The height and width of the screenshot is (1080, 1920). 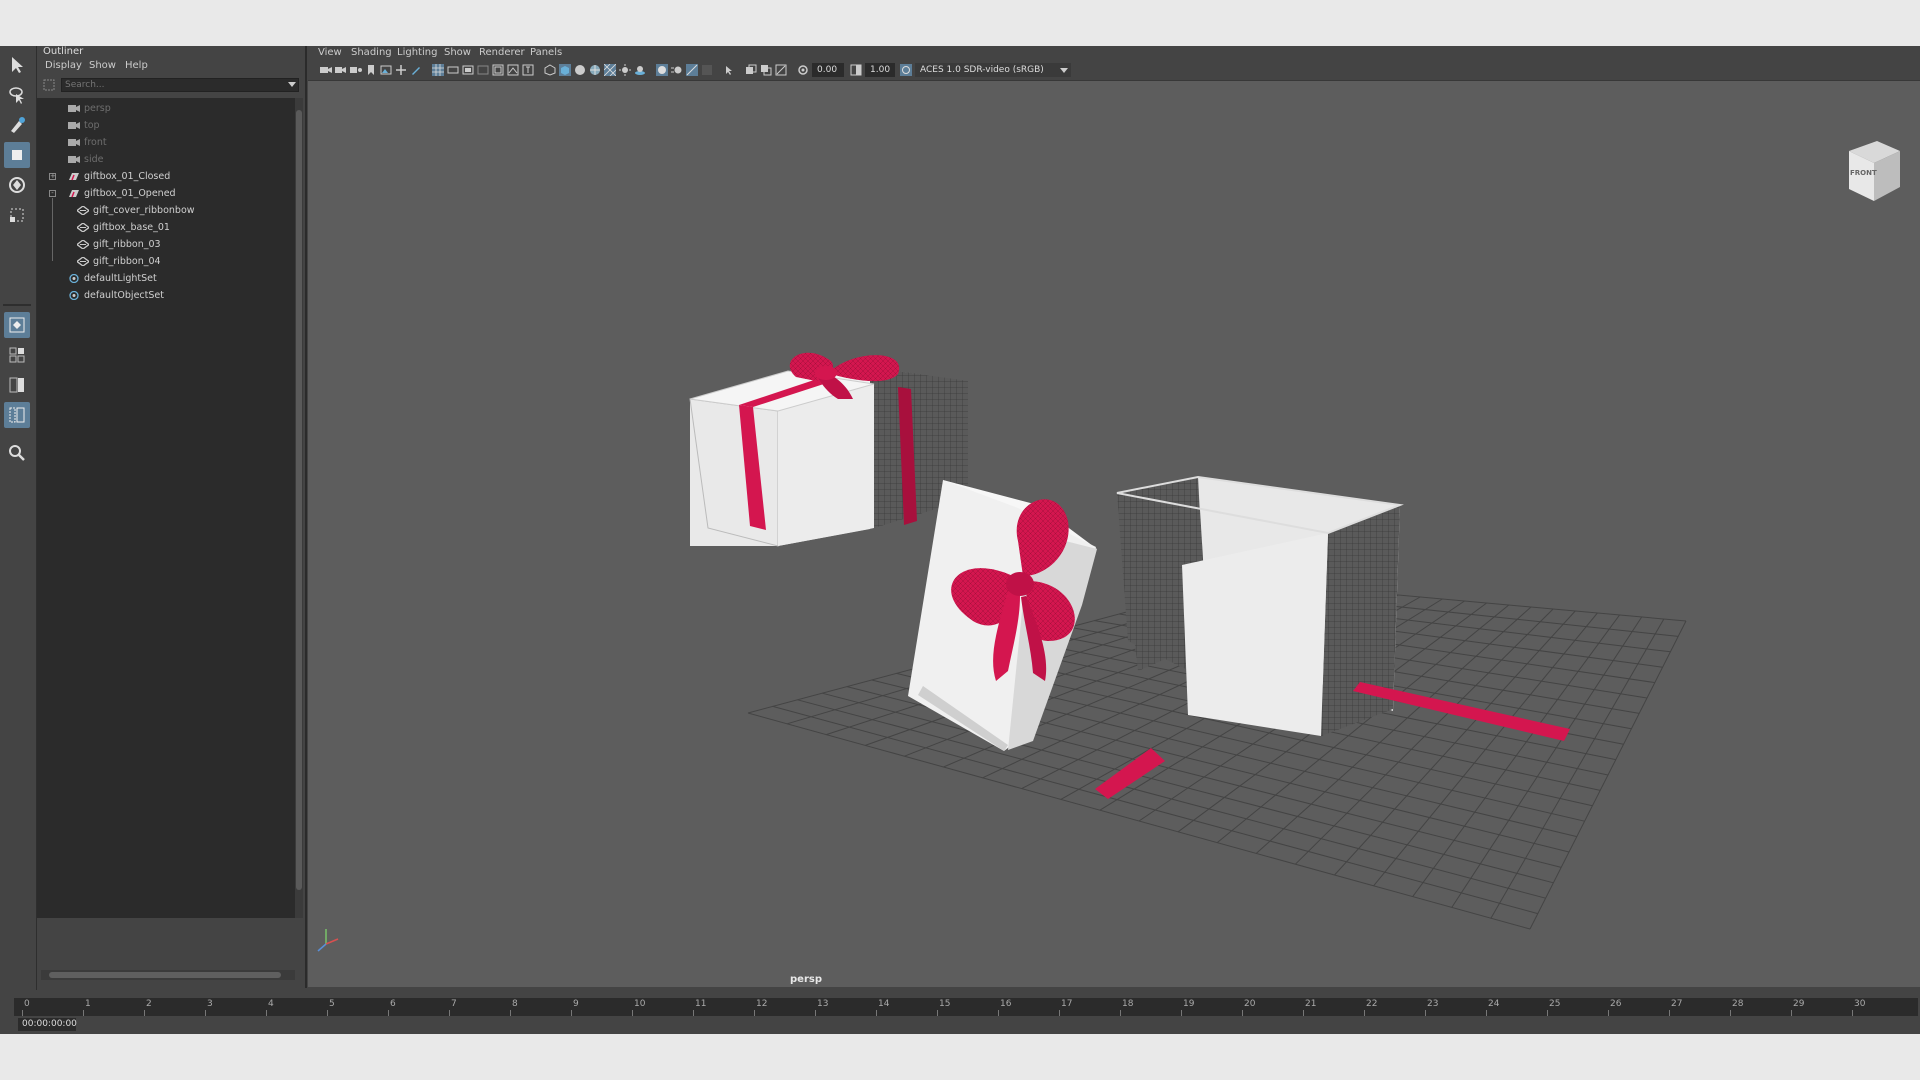 I want to click on xray-icon, so click(x=751, y=70).